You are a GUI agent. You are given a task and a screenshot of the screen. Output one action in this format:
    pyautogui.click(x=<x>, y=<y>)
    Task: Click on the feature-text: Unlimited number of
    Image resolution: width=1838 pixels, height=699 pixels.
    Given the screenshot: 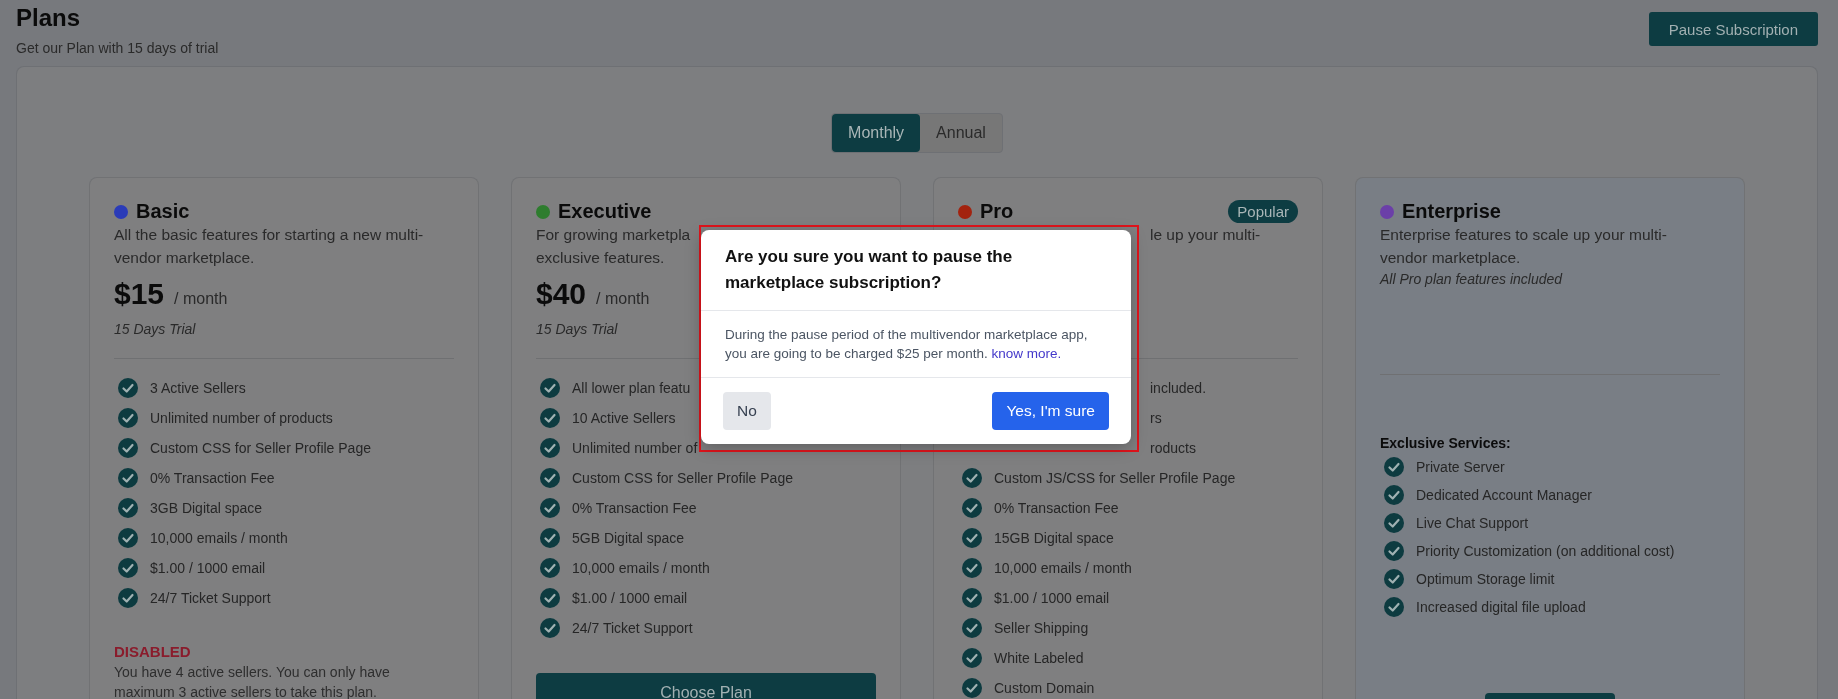 What is the action you would take?
    pyautogui.click(x=635, y=448)
    